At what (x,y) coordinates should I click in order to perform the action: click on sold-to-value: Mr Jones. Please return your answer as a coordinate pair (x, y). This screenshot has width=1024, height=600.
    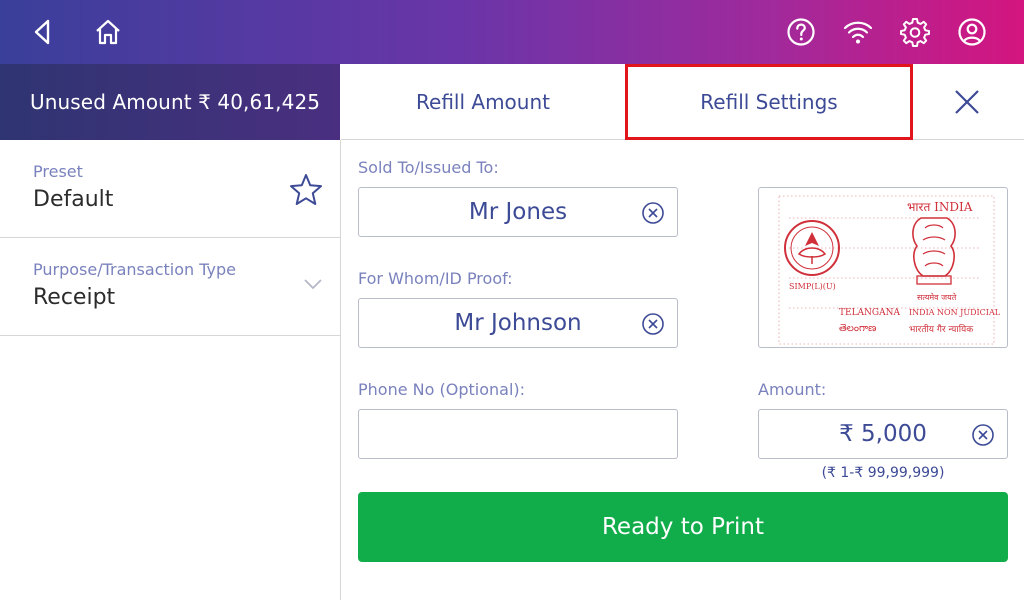
    Looking at the image, I should click on (518, 212).